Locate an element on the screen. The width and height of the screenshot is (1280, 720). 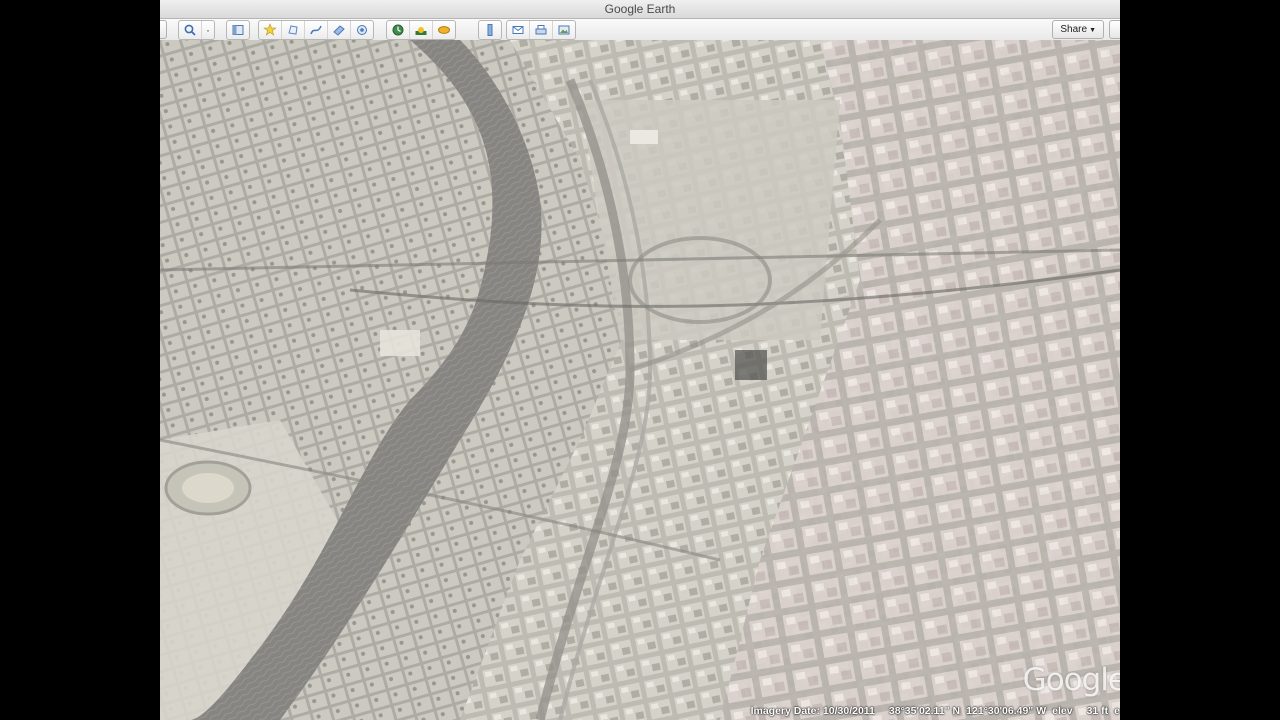
record-tour-icon is located at coordinates (362, 30).